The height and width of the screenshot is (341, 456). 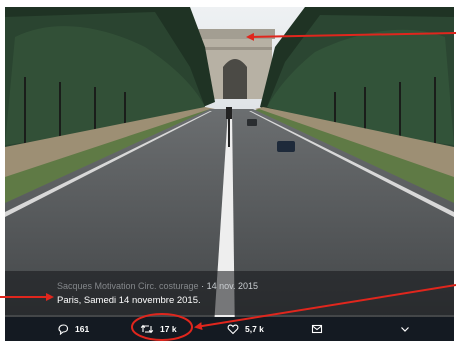 I want to click on chevron-down-icon, so click(x=405, y=329).